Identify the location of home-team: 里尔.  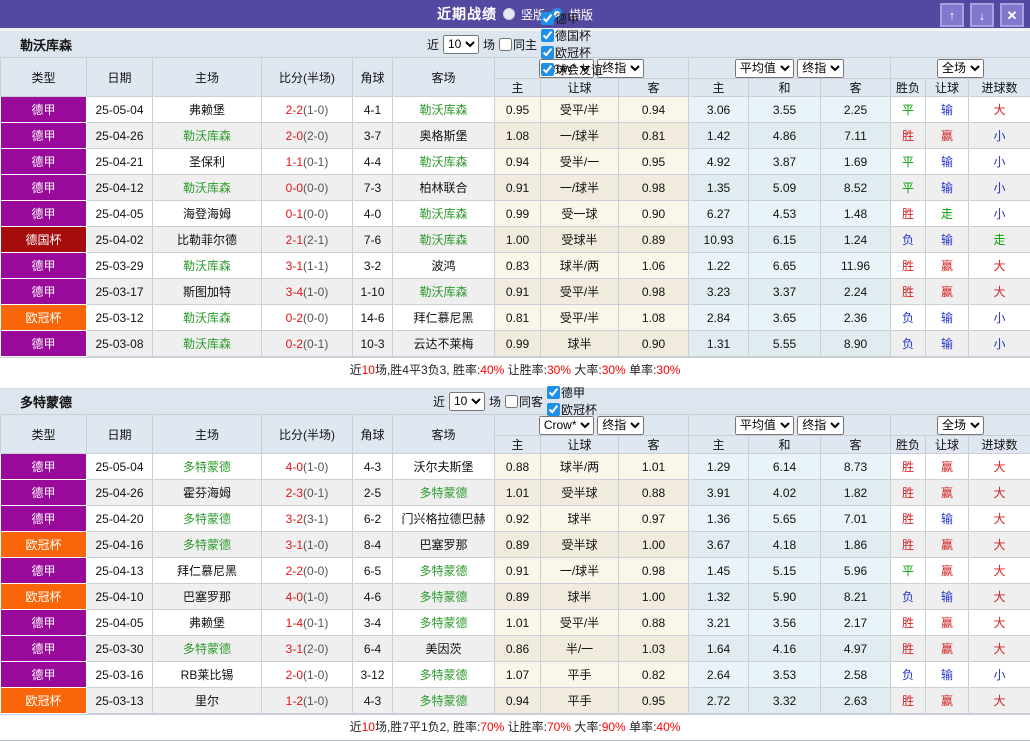
(207, 701).